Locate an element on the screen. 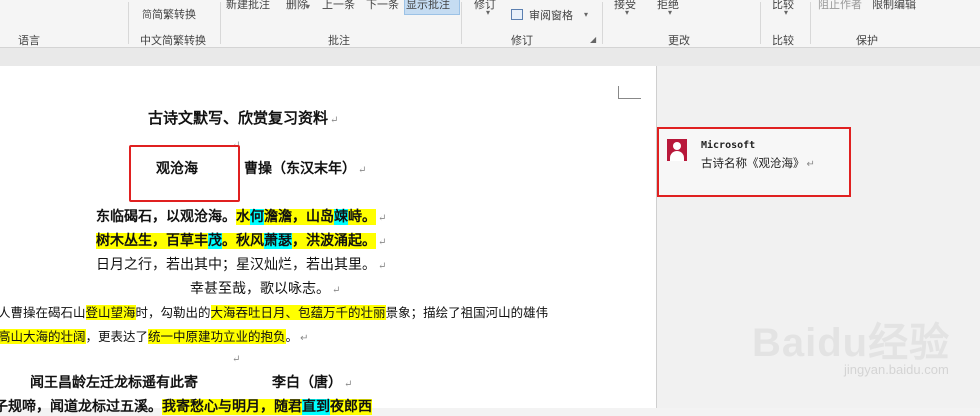 Image resolution: width=980 pixels, height=416 pixels. chinese-conversion-button: 简简繁转换 is located at coordinates (169, 14).